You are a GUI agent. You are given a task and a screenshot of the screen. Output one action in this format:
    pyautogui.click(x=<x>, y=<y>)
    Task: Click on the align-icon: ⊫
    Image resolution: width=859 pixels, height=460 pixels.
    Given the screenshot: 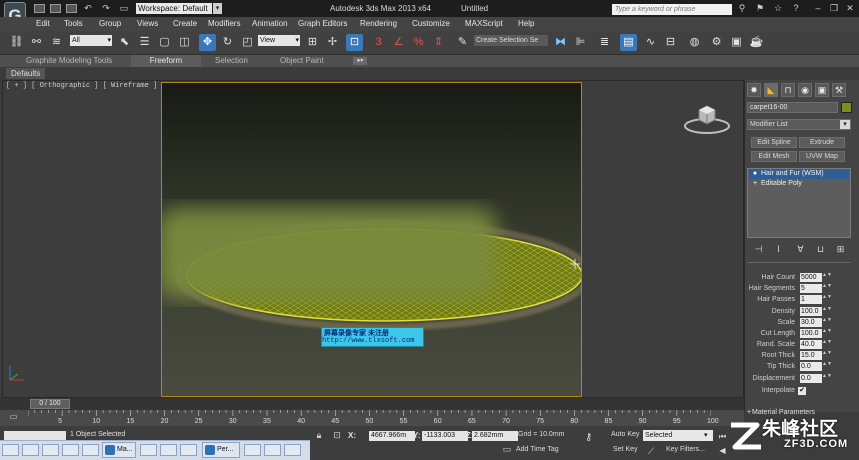 What is the action you would take?
    pyautogui.click(x=580, y=42)
    